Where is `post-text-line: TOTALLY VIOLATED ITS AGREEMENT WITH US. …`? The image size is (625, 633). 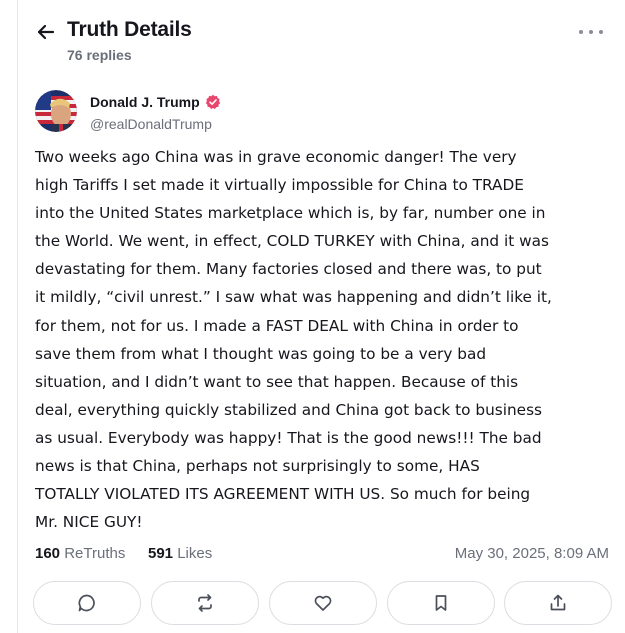
post-text-line: TOTALLY VIOLATED ITS AGREEMENT WITH US. … is located at coordinates (283, 494).